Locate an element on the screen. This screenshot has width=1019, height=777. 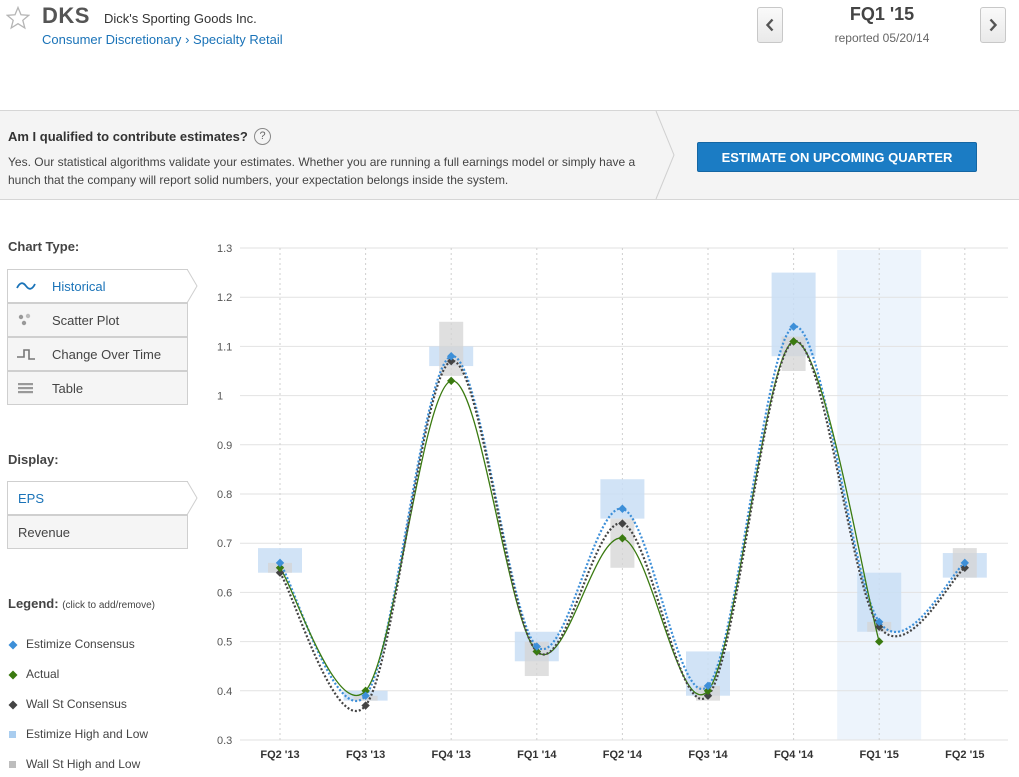
chart-type-historical: Historical is located at coordinates (97, 286).